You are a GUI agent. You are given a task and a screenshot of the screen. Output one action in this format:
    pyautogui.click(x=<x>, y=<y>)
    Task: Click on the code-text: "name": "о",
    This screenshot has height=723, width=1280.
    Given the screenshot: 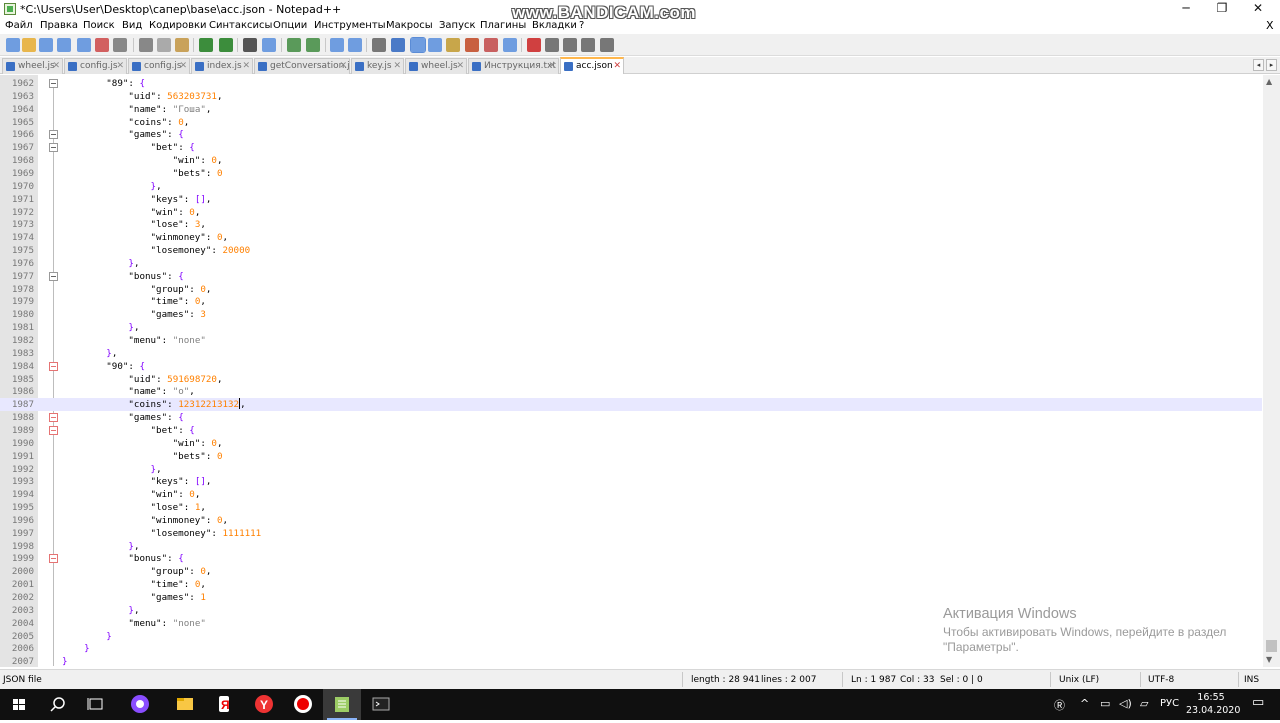 What is the action you would take?
    pyautogui.click(x=128, y=391)
    